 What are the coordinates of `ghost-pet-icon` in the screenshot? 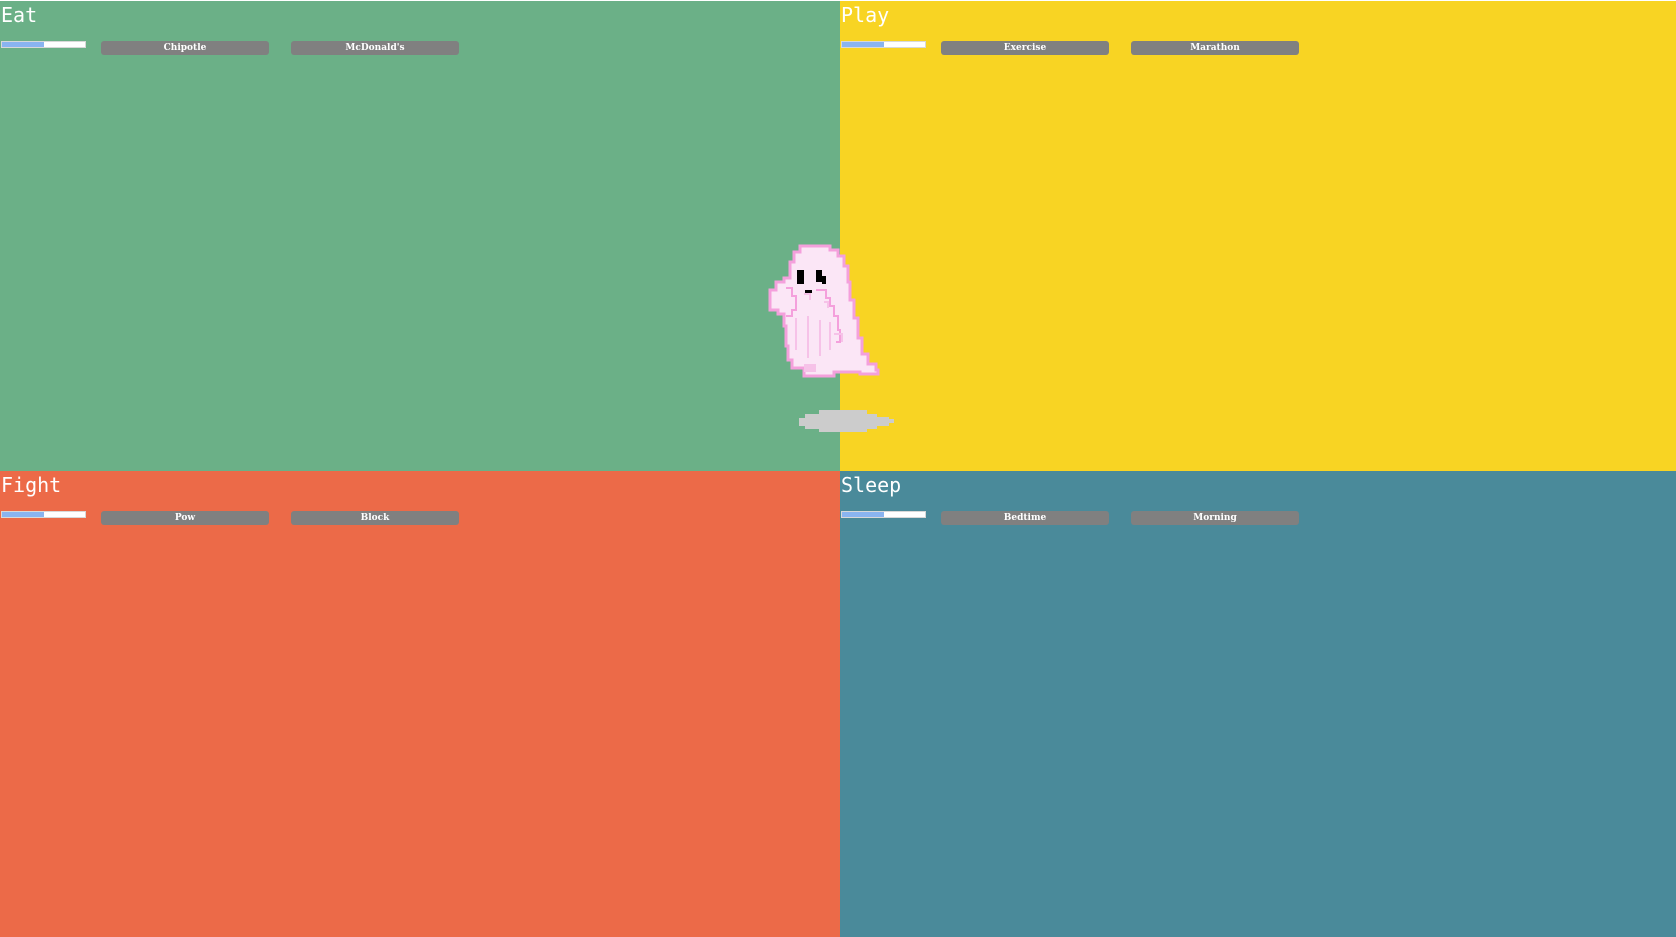 It's located at (839, 338).